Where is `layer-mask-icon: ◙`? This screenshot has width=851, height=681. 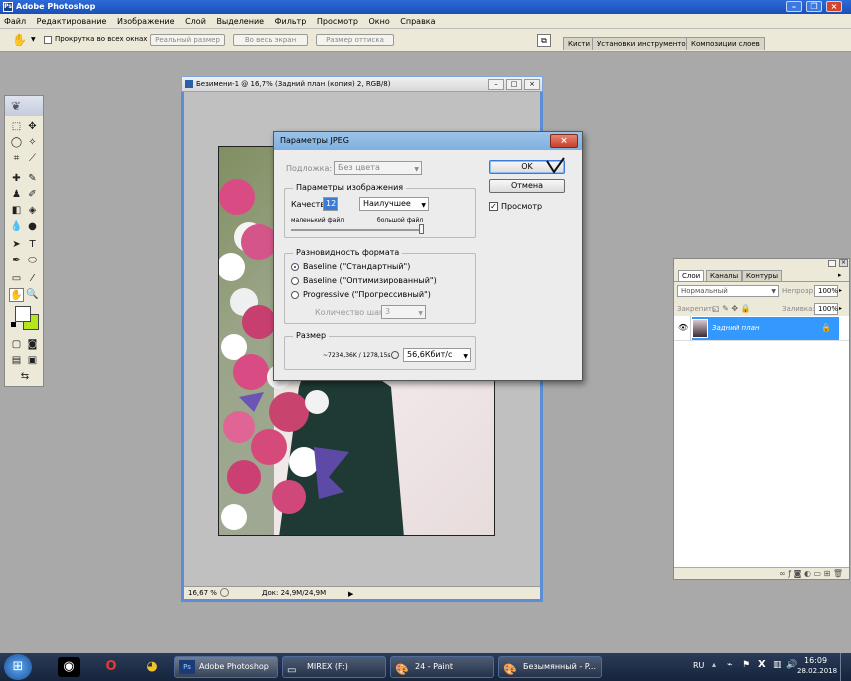
layer-mask-icon: ◙ is located at coordinates (798, 573).